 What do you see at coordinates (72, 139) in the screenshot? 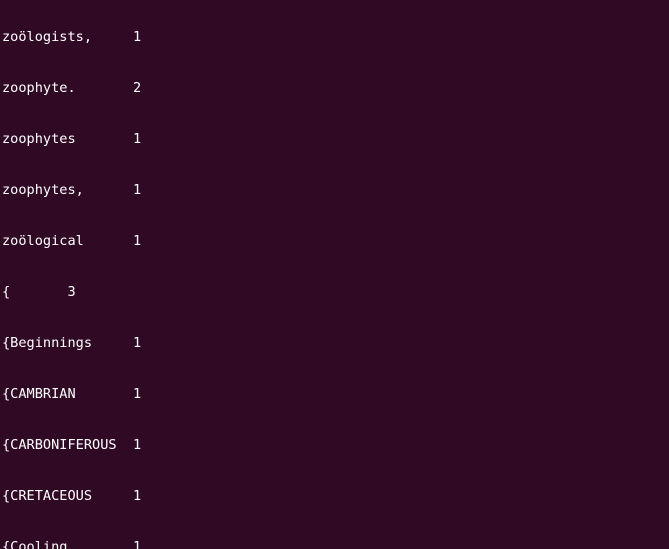
I see `output-line: zoophytes 1` at bounding box center [72, 139].